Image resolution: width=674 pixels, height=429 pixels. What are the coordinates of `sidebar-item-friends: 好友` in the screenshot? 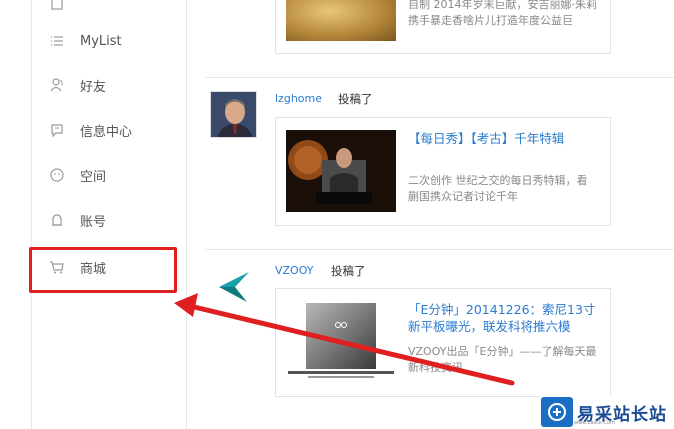 It's located at (110, 85).